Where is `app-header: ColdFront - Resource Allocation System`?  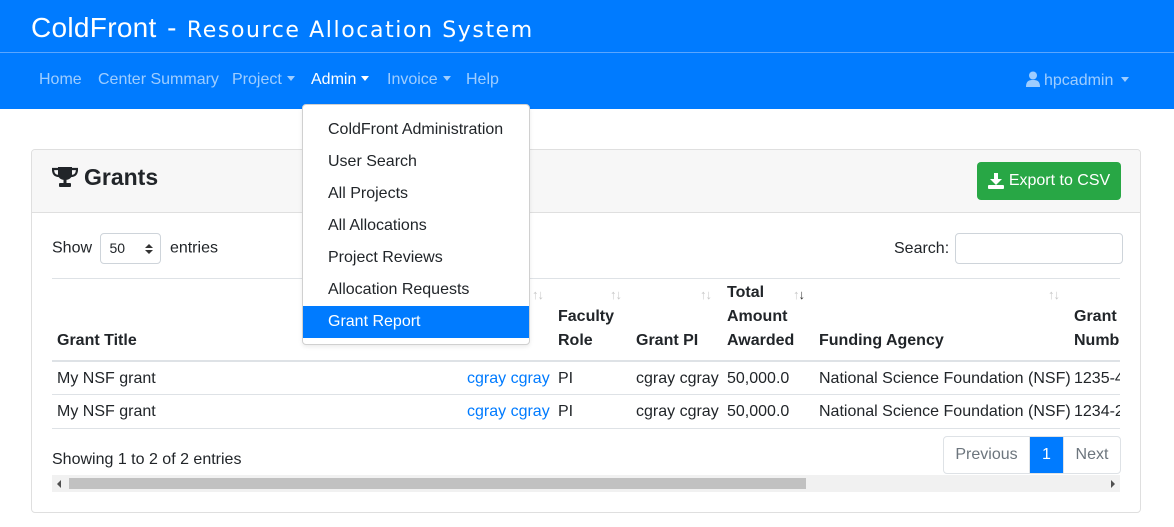
app-header: ColdFront - Resource Allocation System is located at coordinates (587, 26).